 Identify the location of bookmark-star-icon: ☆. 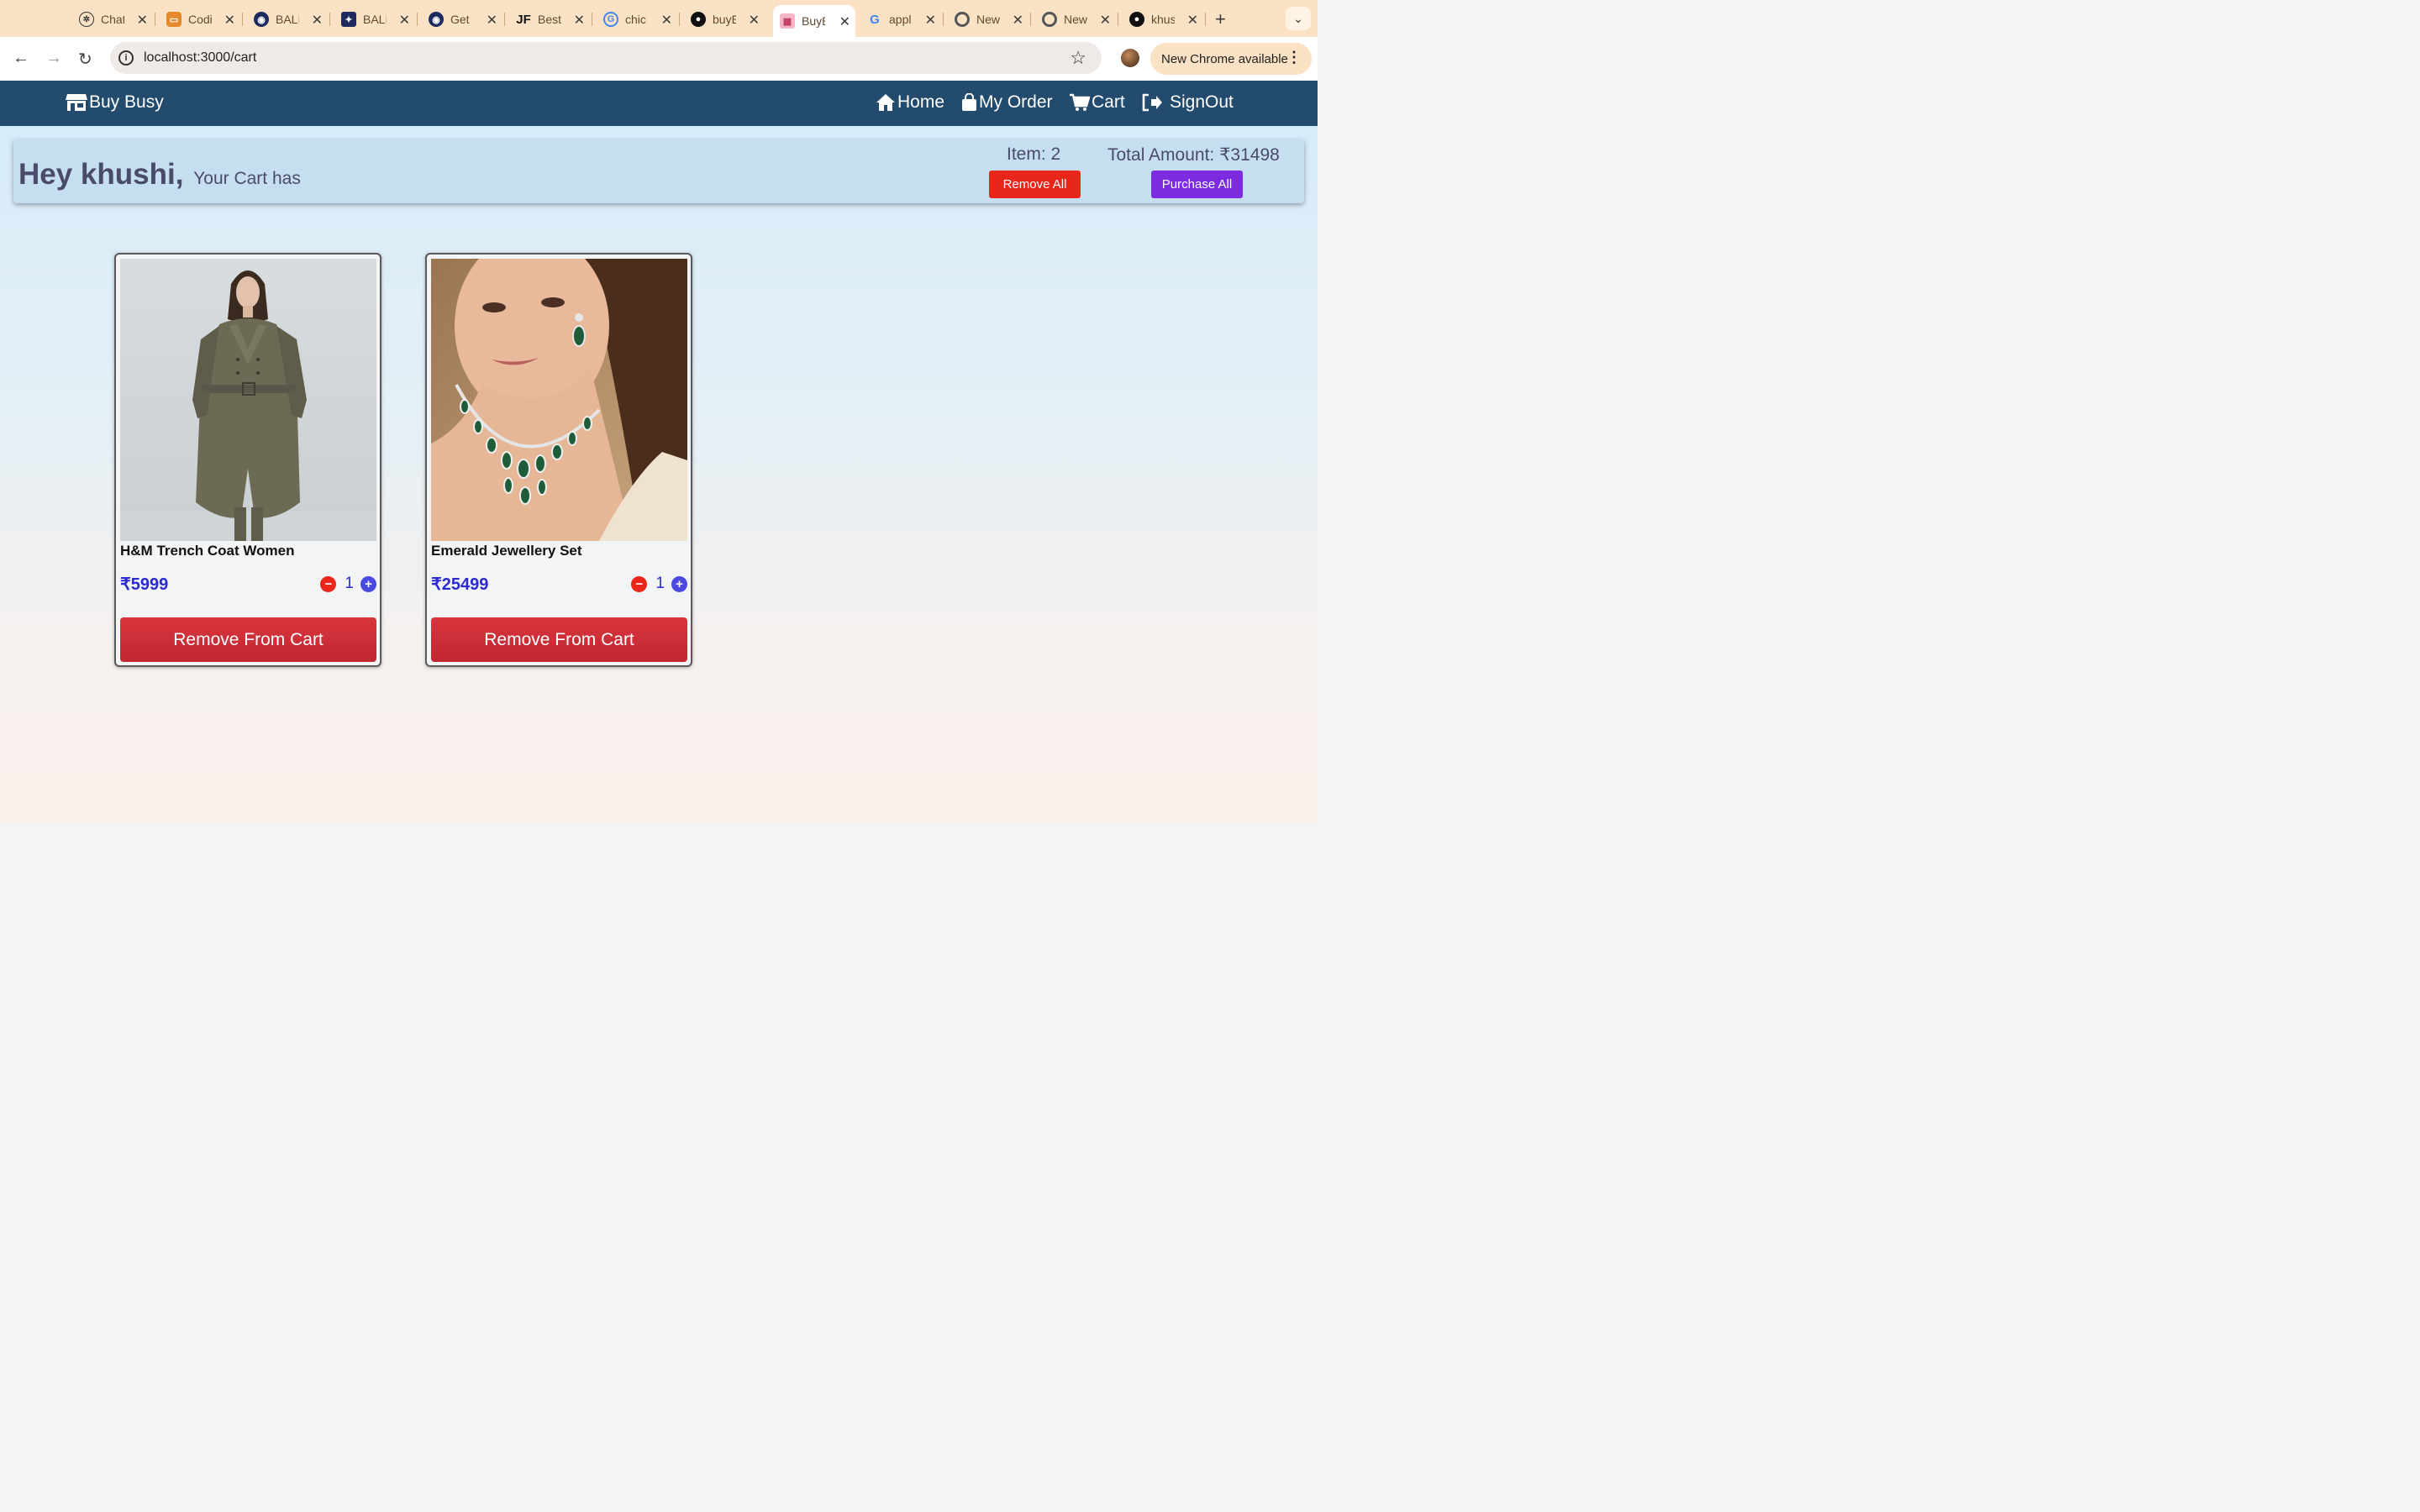
(1078, 58).